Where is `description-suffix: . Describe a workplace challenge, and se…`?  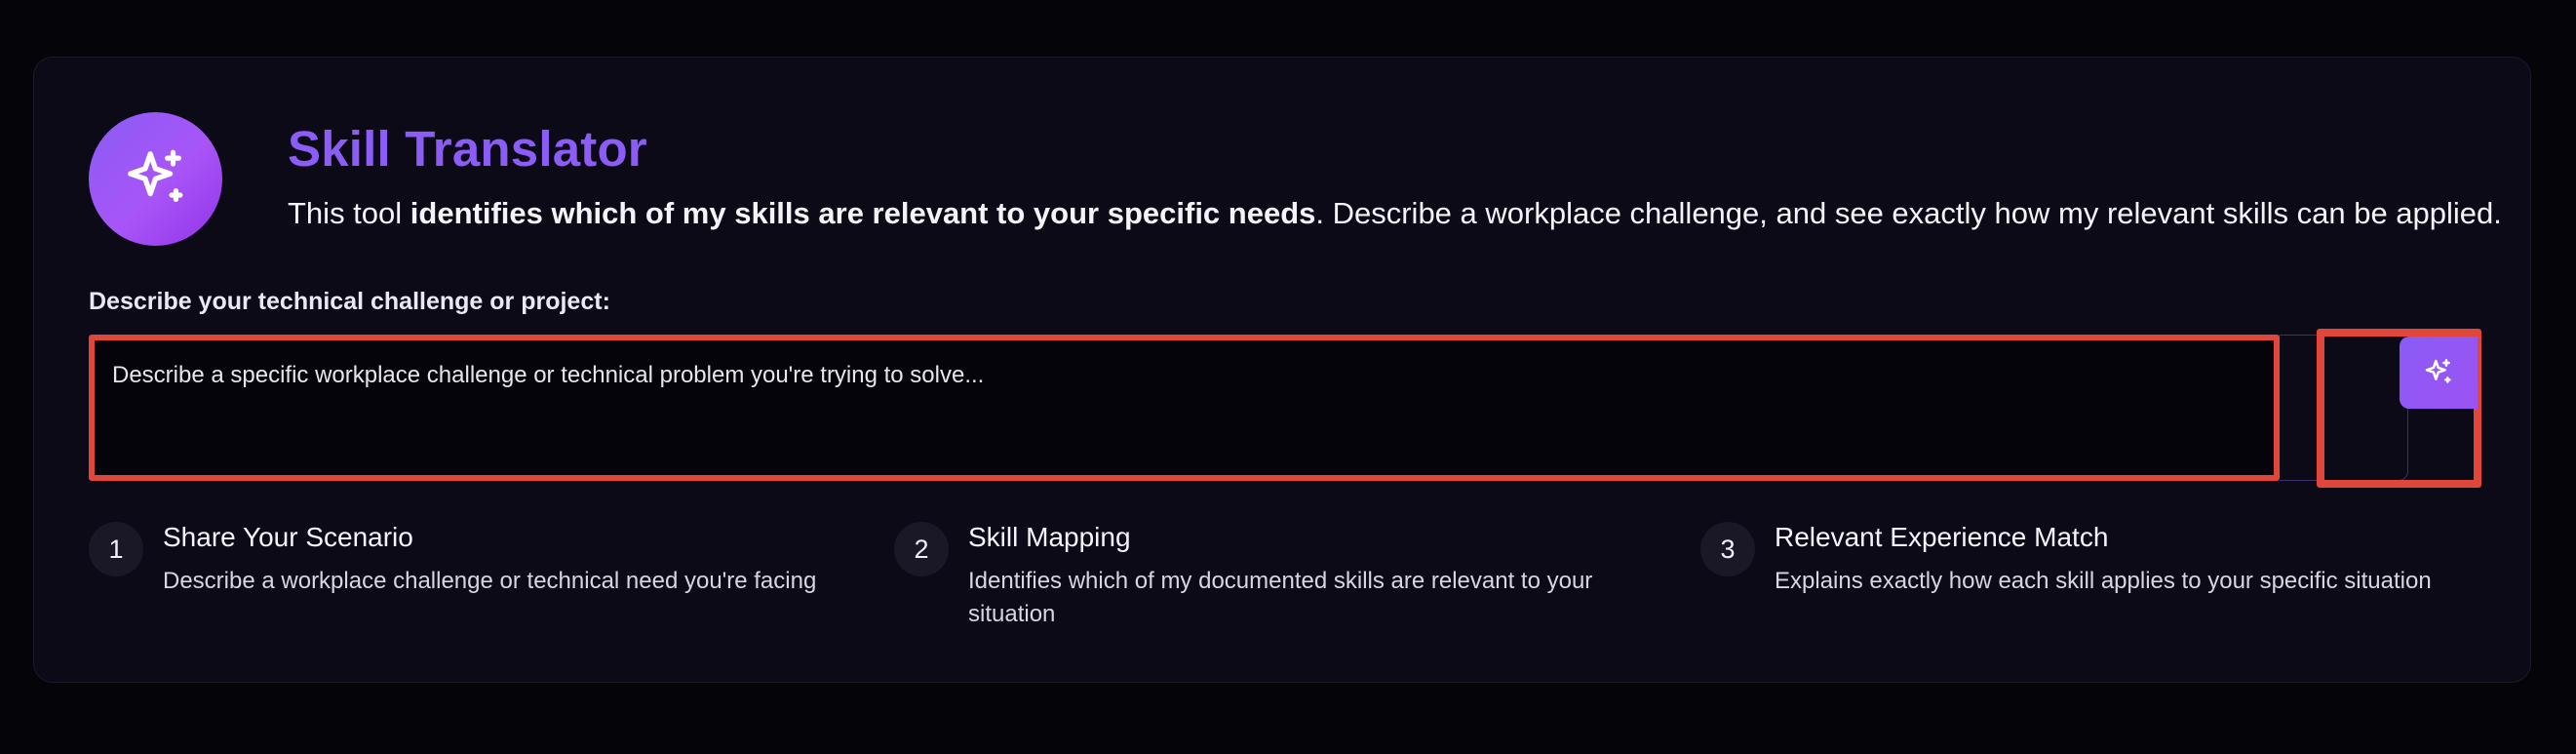 description-suffix: . Describe a workplace challenge, and se… is located at coordinates (1908, 213).